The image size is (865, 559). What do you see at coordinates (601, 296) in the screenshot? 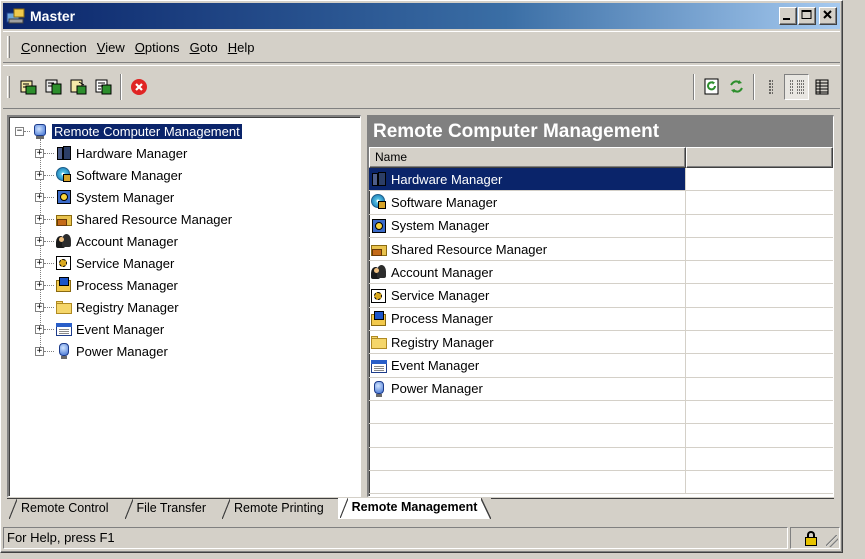
I see `list-row-service: Service Manager` at bounding box center [601, 296].